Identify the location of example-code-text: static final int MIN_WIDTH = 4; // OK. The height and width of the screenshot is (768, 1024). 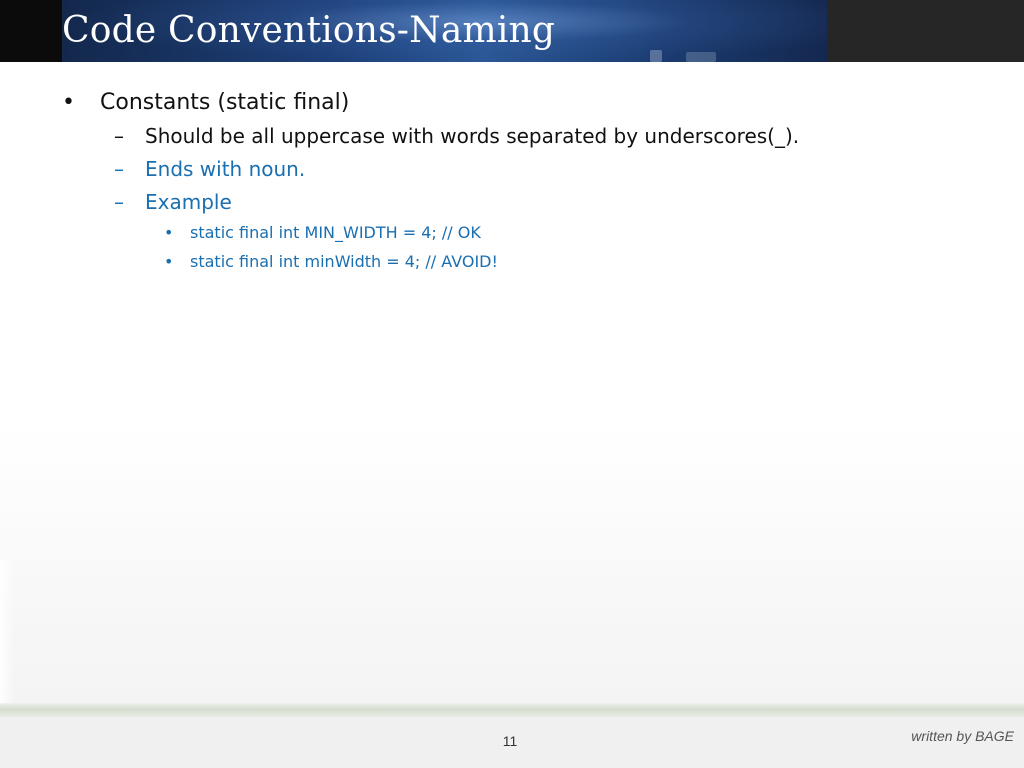
(335, 232).